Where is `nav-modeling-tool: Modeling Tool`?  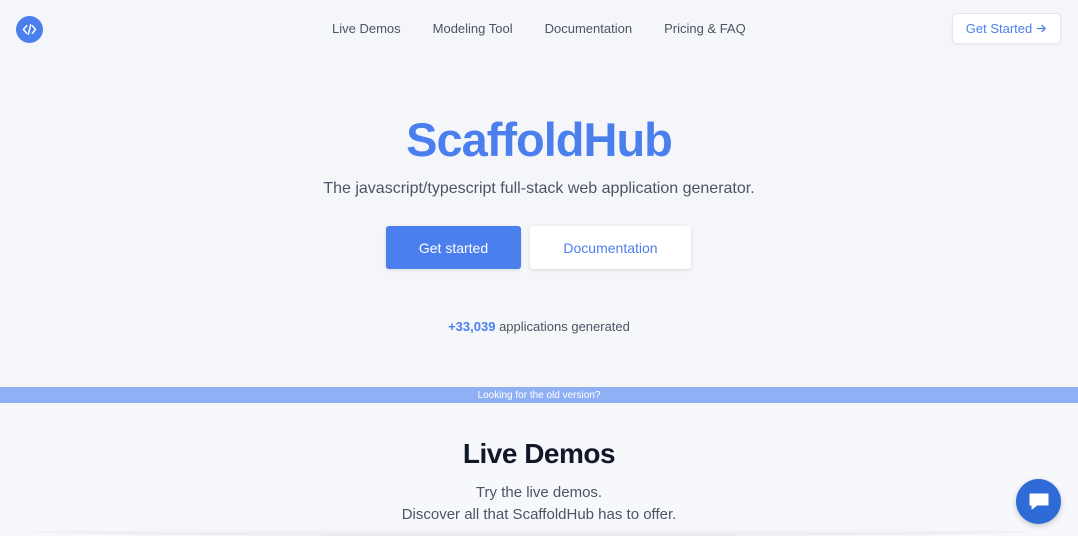
nav-modeling-tool: Modeling Tool is located at coordinates (473, 29).